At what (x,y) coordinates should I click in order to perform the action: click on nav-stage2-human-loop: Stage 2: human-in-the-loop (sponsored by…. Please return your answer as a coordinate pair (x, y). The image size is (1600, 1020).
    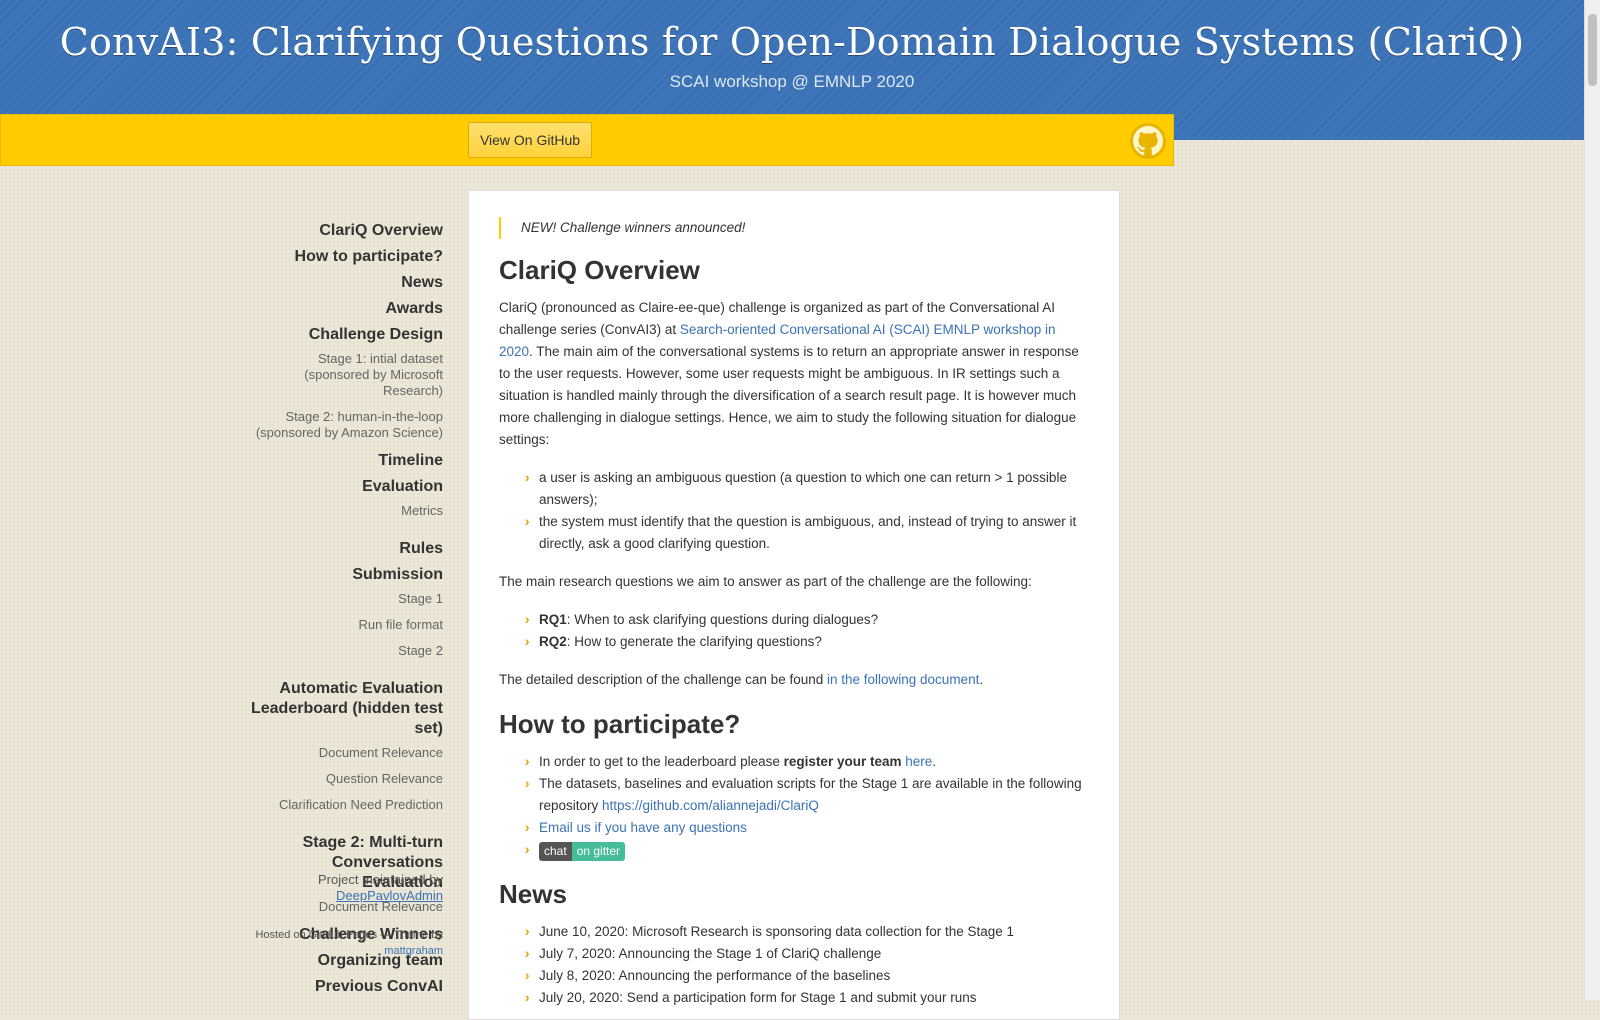
    Looking at the image, I should click on (346, 425).